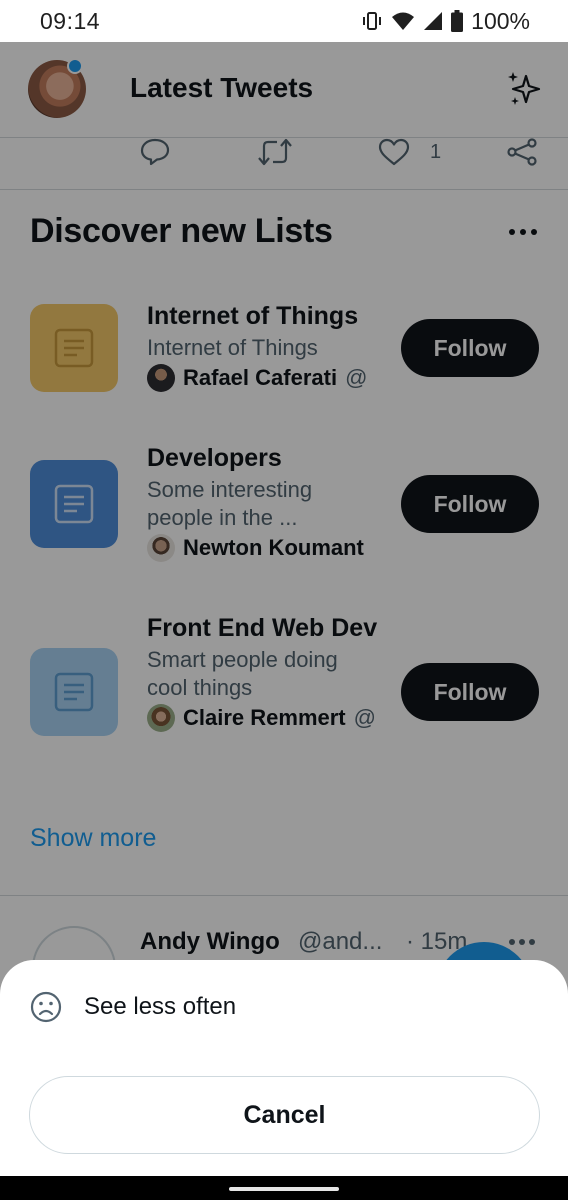  I want to click on status-icons: 100%, so click(445, 21).